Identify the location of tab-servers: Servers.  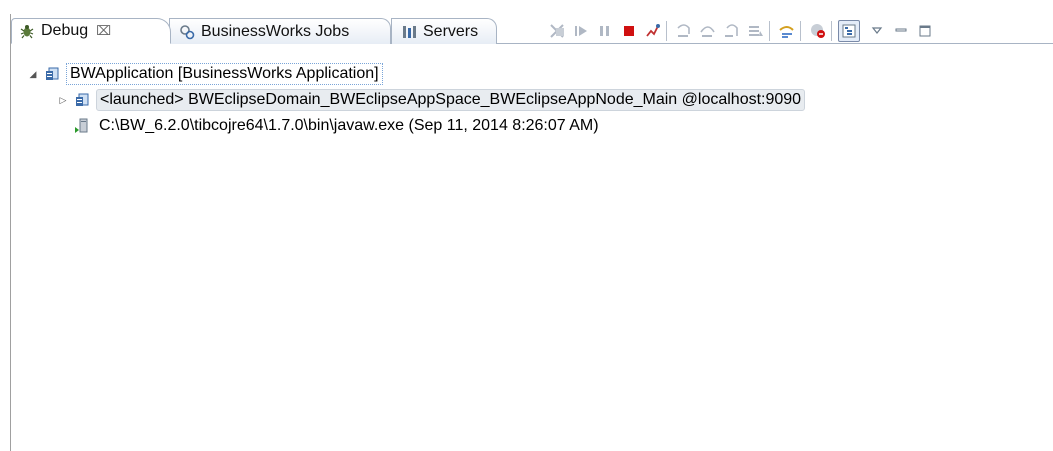
(444, 31).